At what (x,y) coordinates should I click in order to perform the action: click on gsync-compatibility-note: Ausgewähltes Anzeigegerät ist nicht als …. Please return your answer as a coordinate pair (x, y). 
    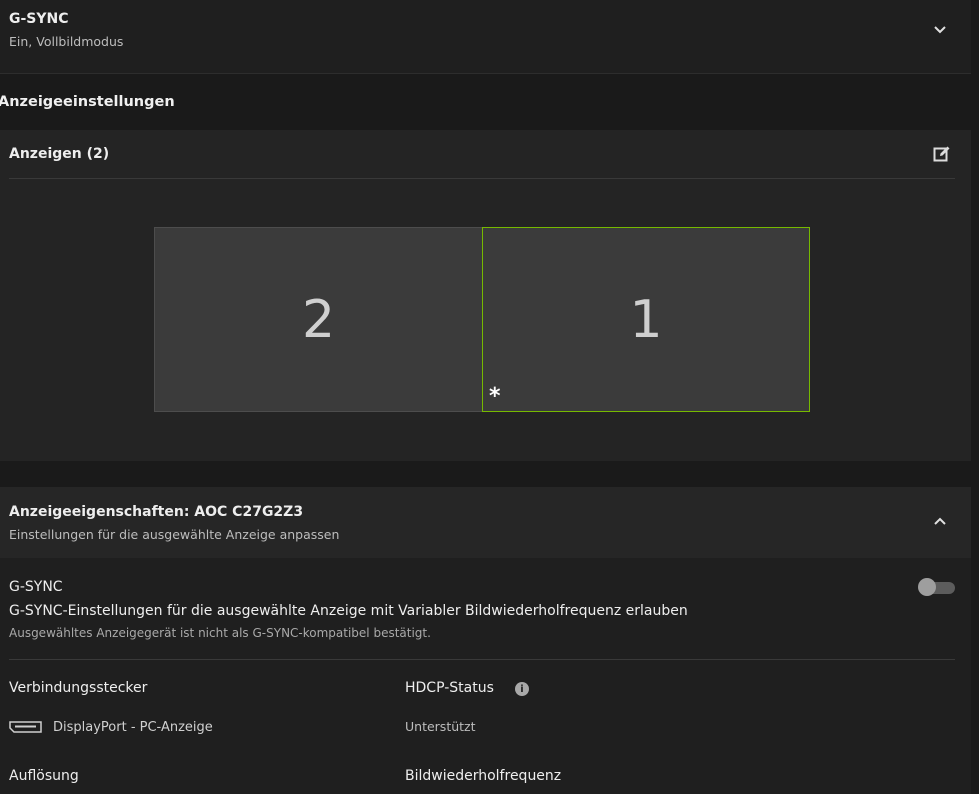
    Looking at the image, I should click on (220, 633).